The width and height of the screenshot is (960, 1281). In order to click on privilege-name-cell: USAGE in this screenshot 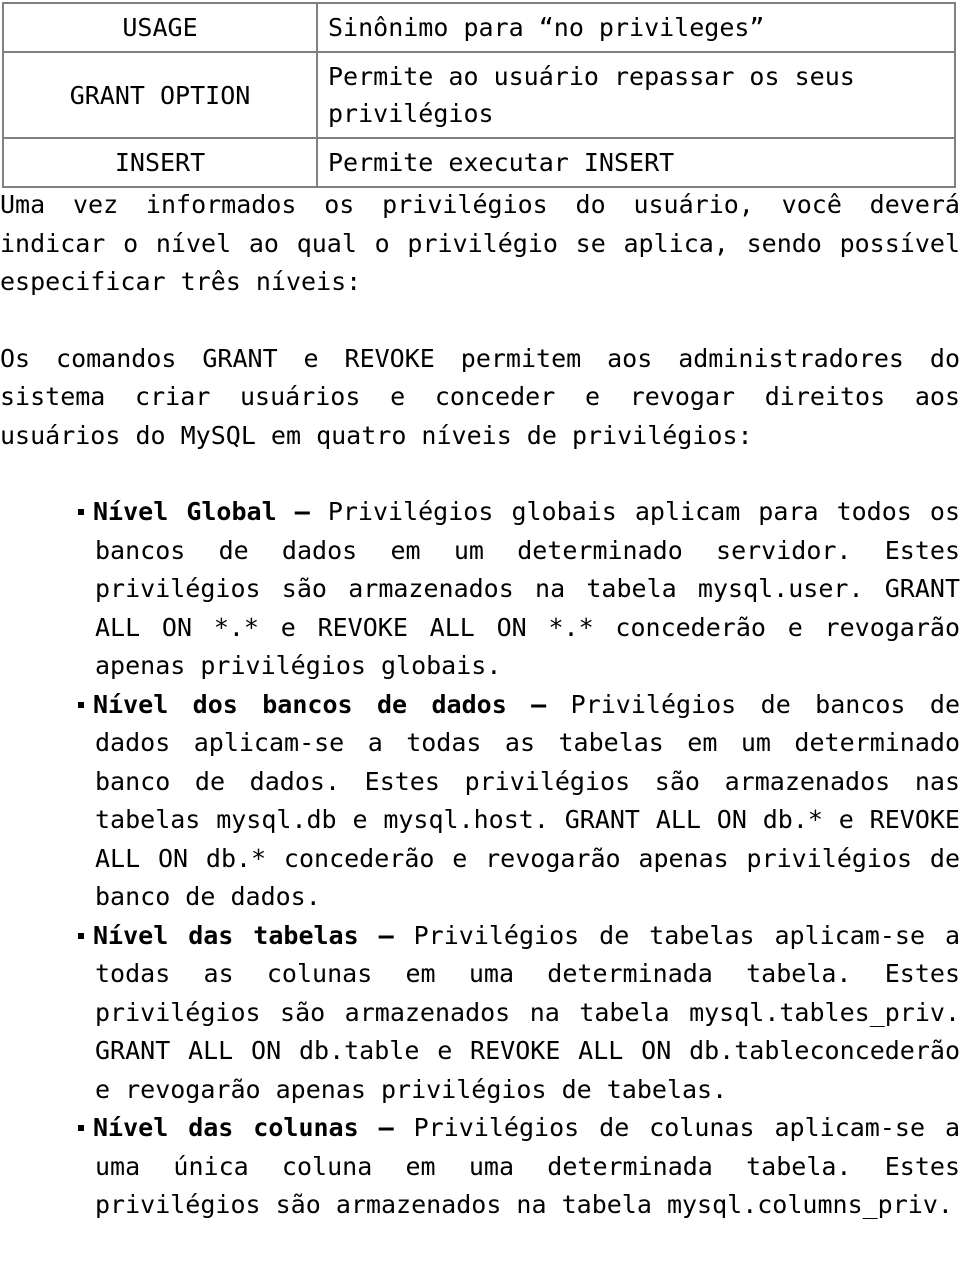, I will do `click(160, 27)`.